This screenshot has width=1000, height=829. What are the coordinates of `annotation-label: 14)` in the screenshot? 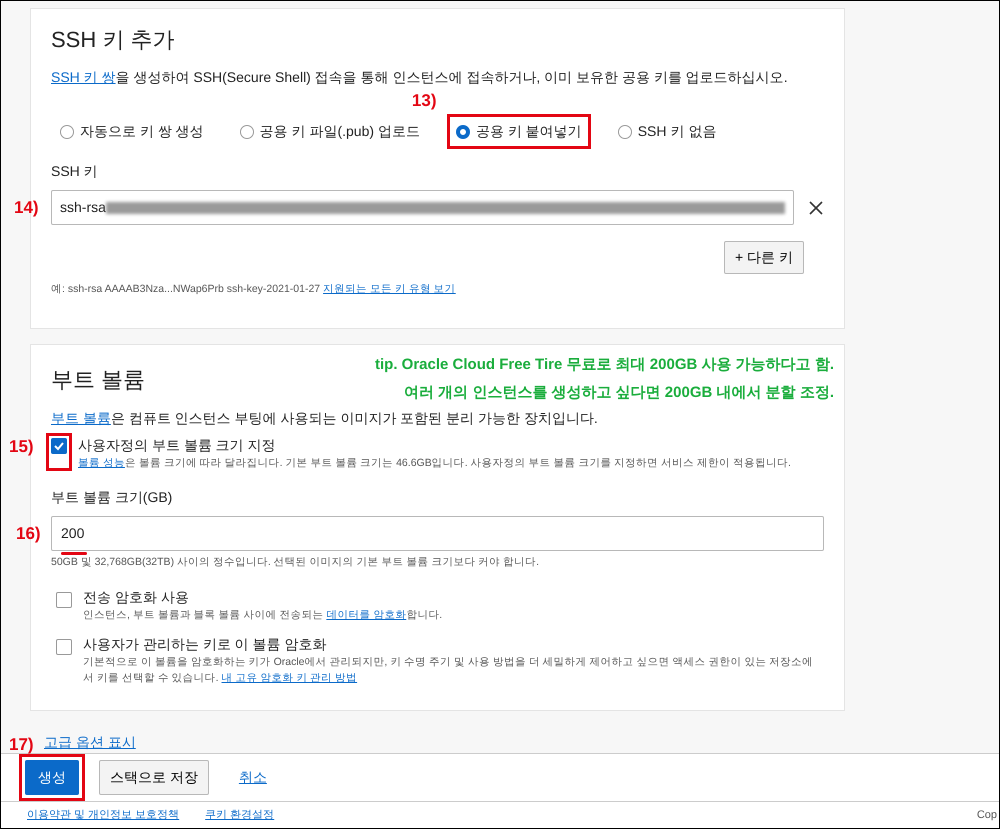 It's located at (26, 208).